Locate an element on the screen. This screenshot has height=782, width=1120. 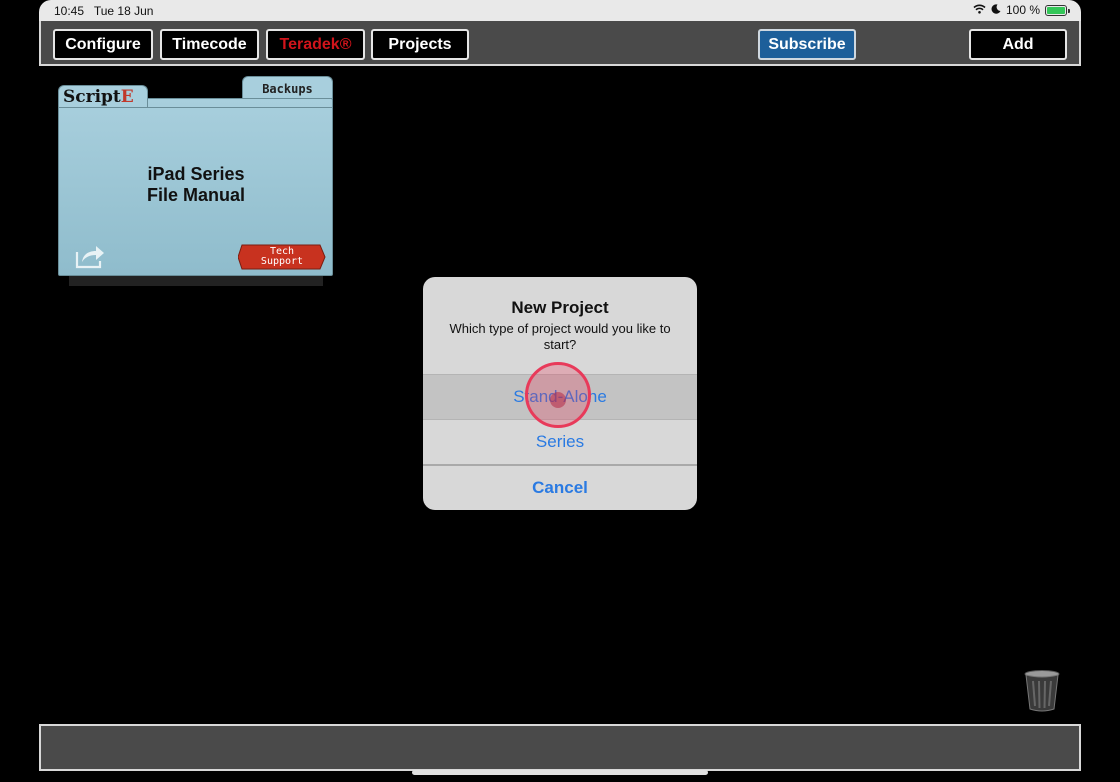
status-indicators: 100 % is located at coordinates (1021, 10).